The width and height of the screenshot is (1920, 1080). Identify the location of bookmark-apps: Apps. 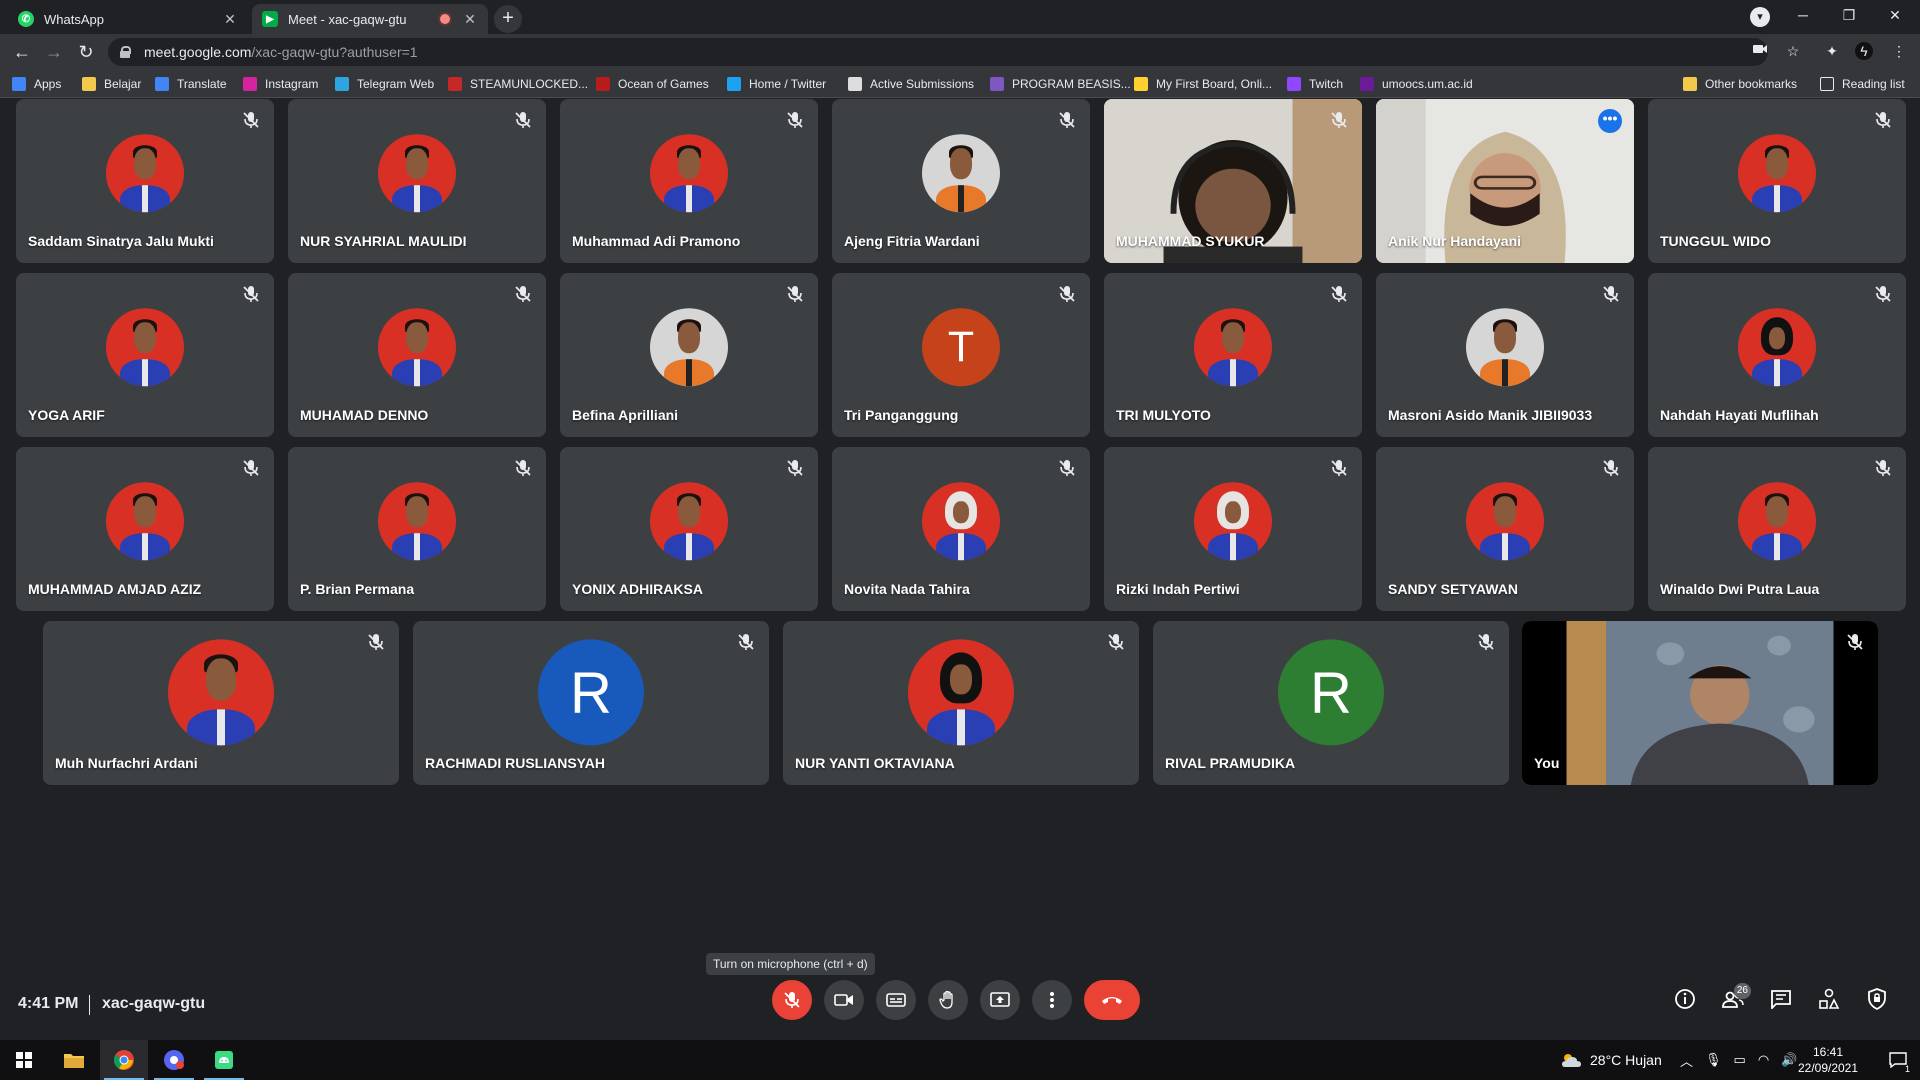
(36, 84).